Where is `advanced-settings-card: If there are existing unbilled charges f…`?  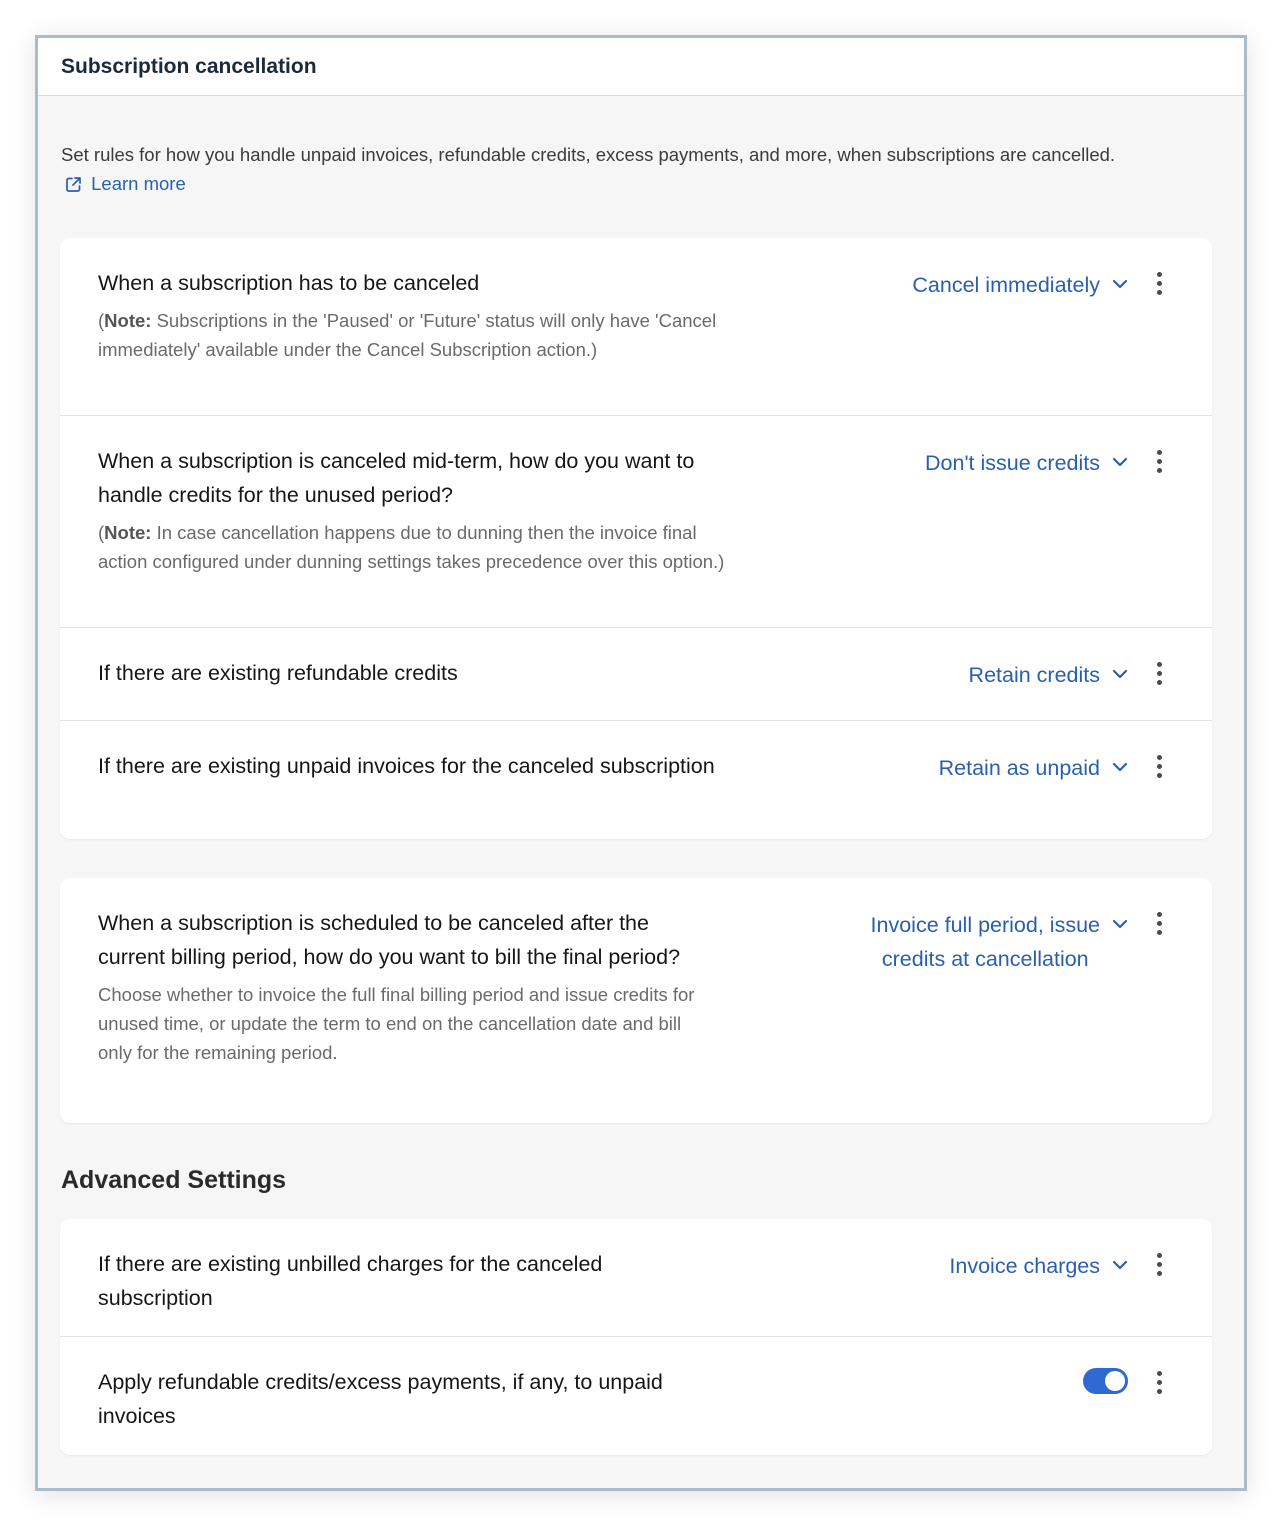
advanced-settings-card: If there are existing unbilled charges f… is located at coordinates (636, 1337).